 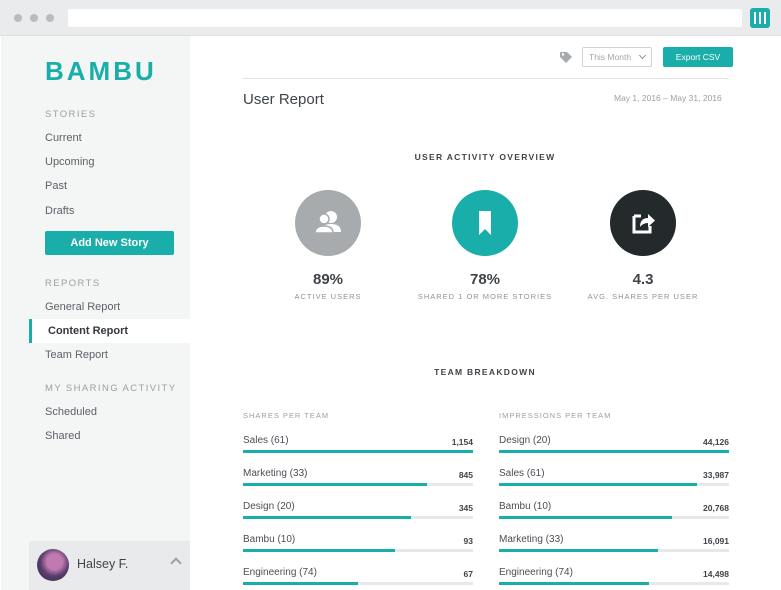 I want to click on table-row: Sales (61) 1,154, so click(x=358, y=445).